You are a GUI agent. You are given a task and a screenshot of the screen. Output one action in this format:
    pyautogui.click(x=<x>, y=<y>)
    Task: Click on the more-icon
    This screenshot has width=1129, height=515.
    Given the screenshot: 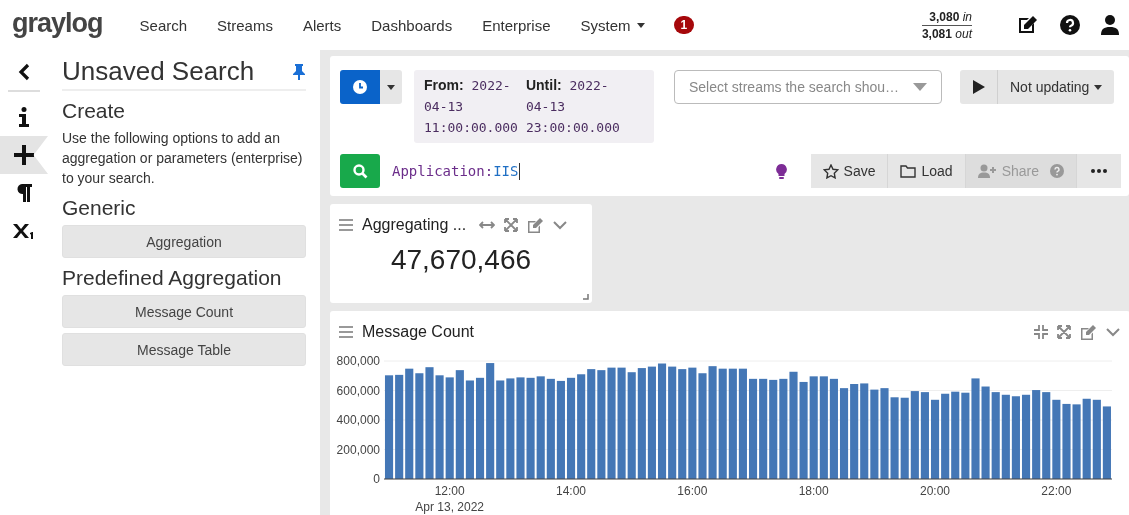 What is the action you would take?
    pyautogui.click(x=1099, y=171)
    